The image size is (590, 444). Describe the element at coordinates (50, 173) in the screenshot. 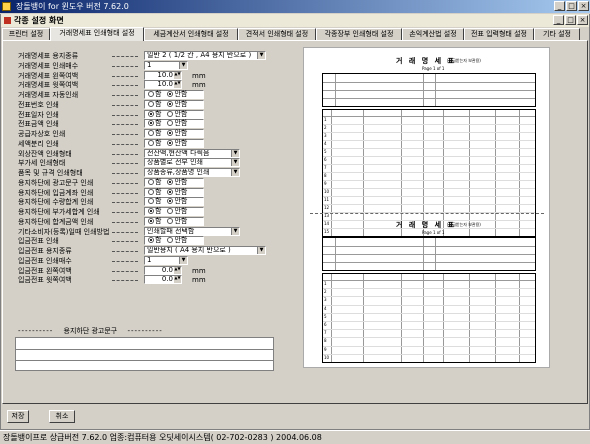

I see `form-row-label: 품목 및 규격 인쇄형태` at that location.